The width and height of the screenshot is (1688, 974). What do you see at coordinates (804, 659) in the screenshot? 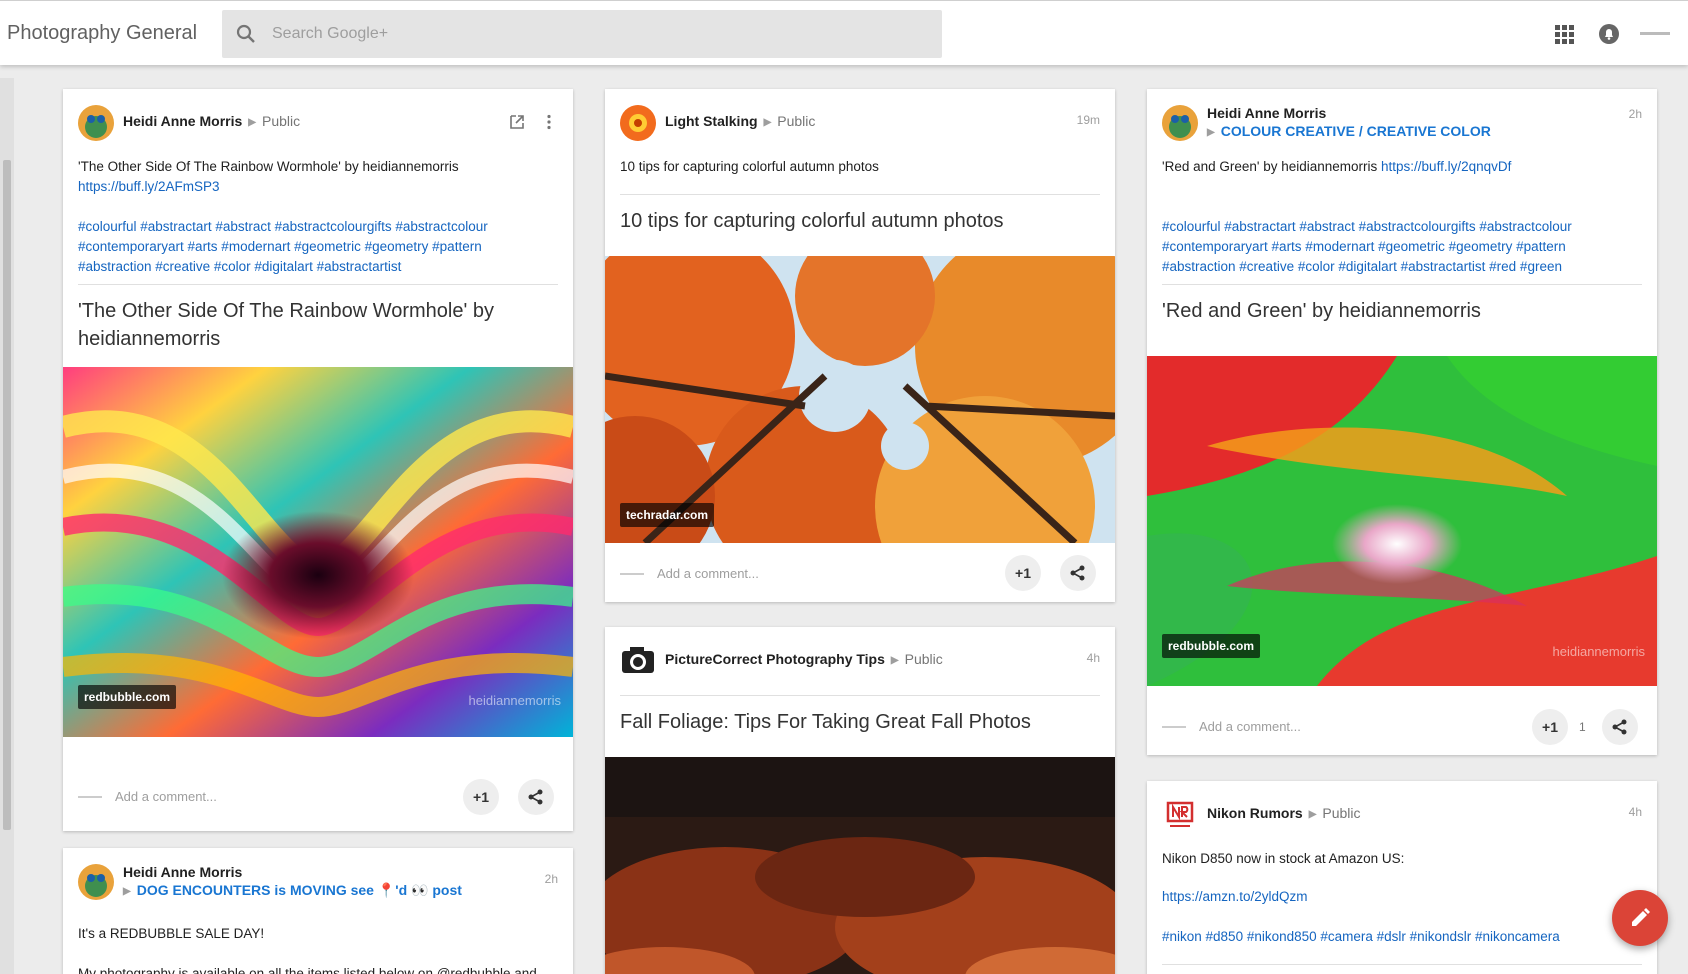
I see `post-author: PictureCorrect Photography Tips ▶ Public` at bounding box center [804, 659].